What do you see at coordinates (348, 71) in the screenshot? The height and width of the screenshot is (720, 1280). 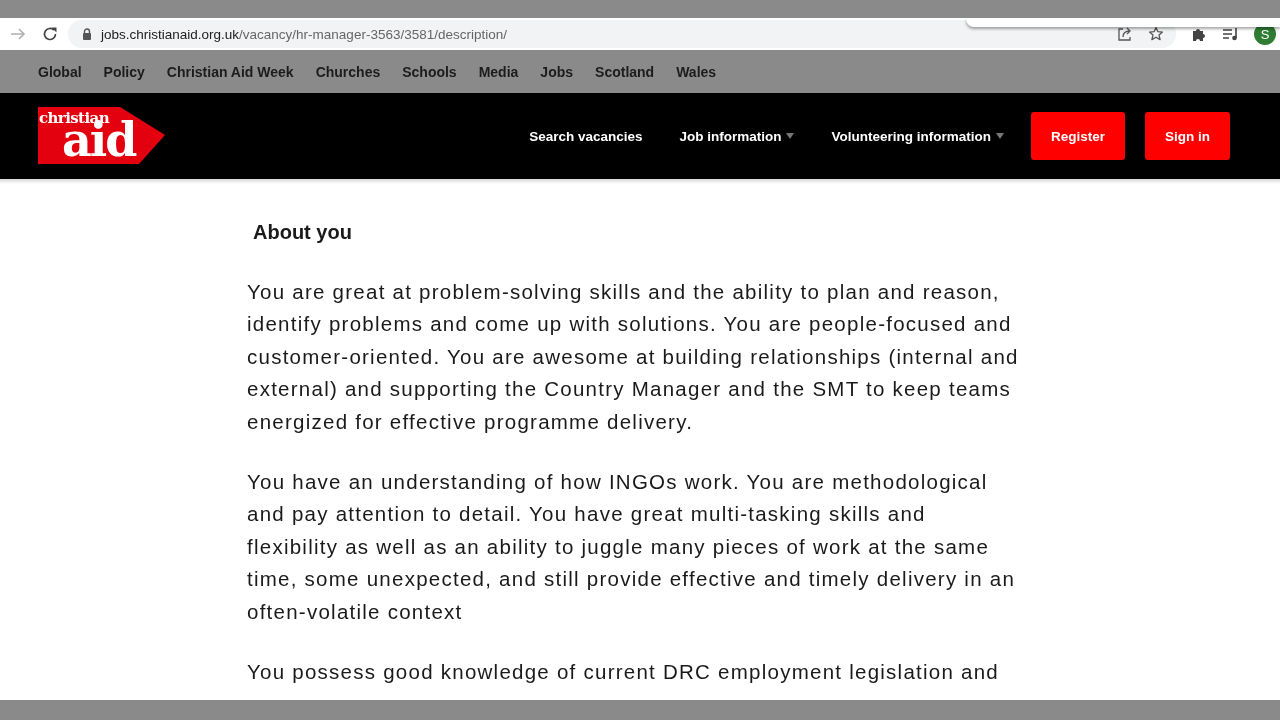 I see `site-nav-link: Churches` at bounding box center [348, 71].